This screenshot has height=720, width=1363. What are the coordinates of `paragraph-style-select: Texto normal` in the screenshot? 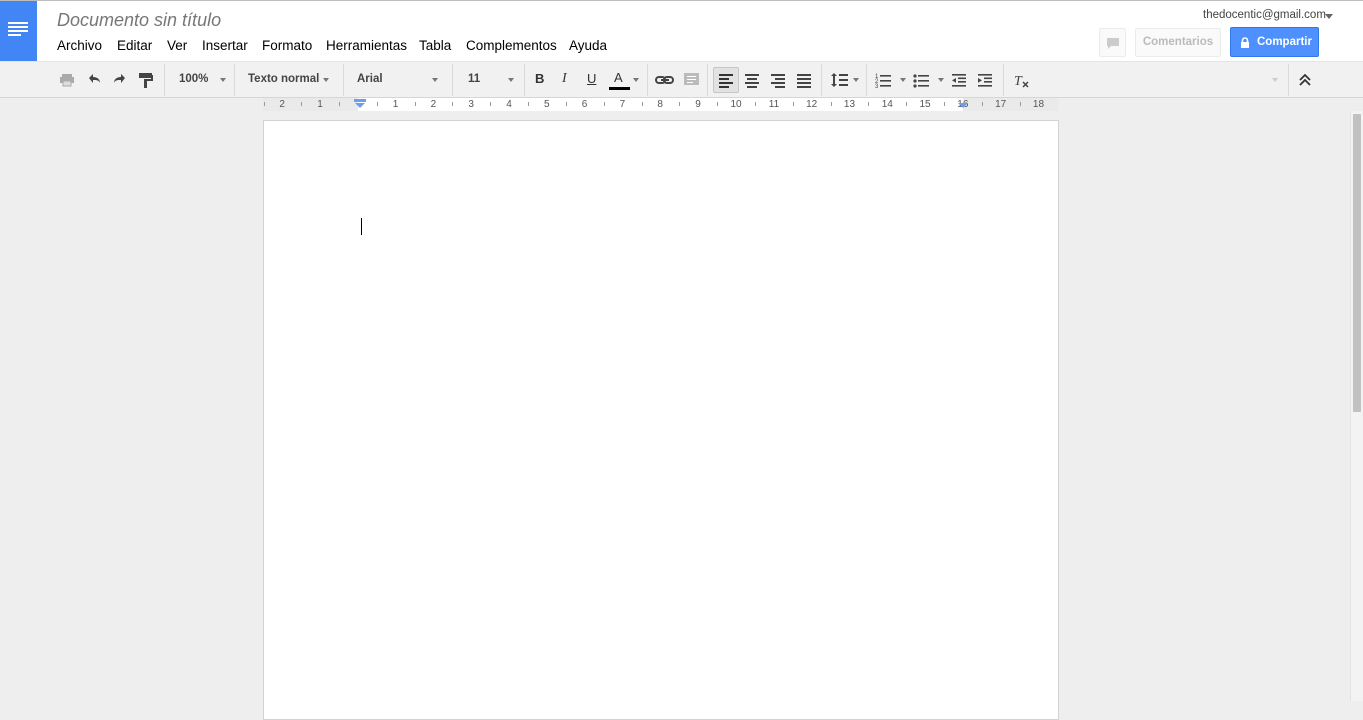 It's located at (290, 80).